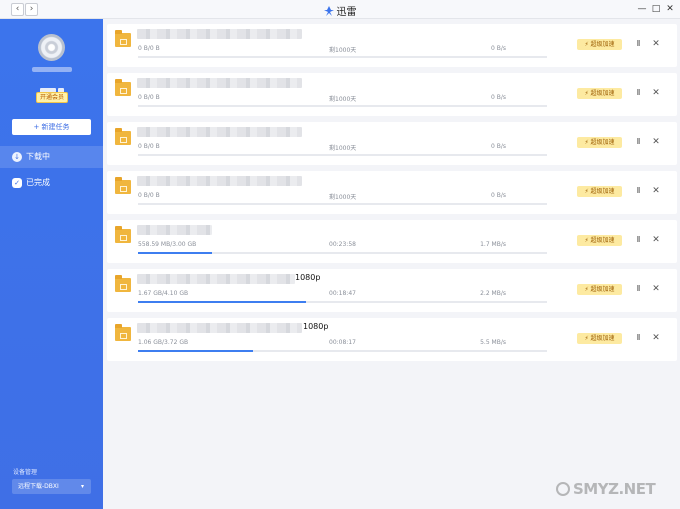 This screenshot has width=680, height=509. Describe the element at coordinates (38, 182) in the screenshot. I see `sidebar-item-label: 已完成` at that location.